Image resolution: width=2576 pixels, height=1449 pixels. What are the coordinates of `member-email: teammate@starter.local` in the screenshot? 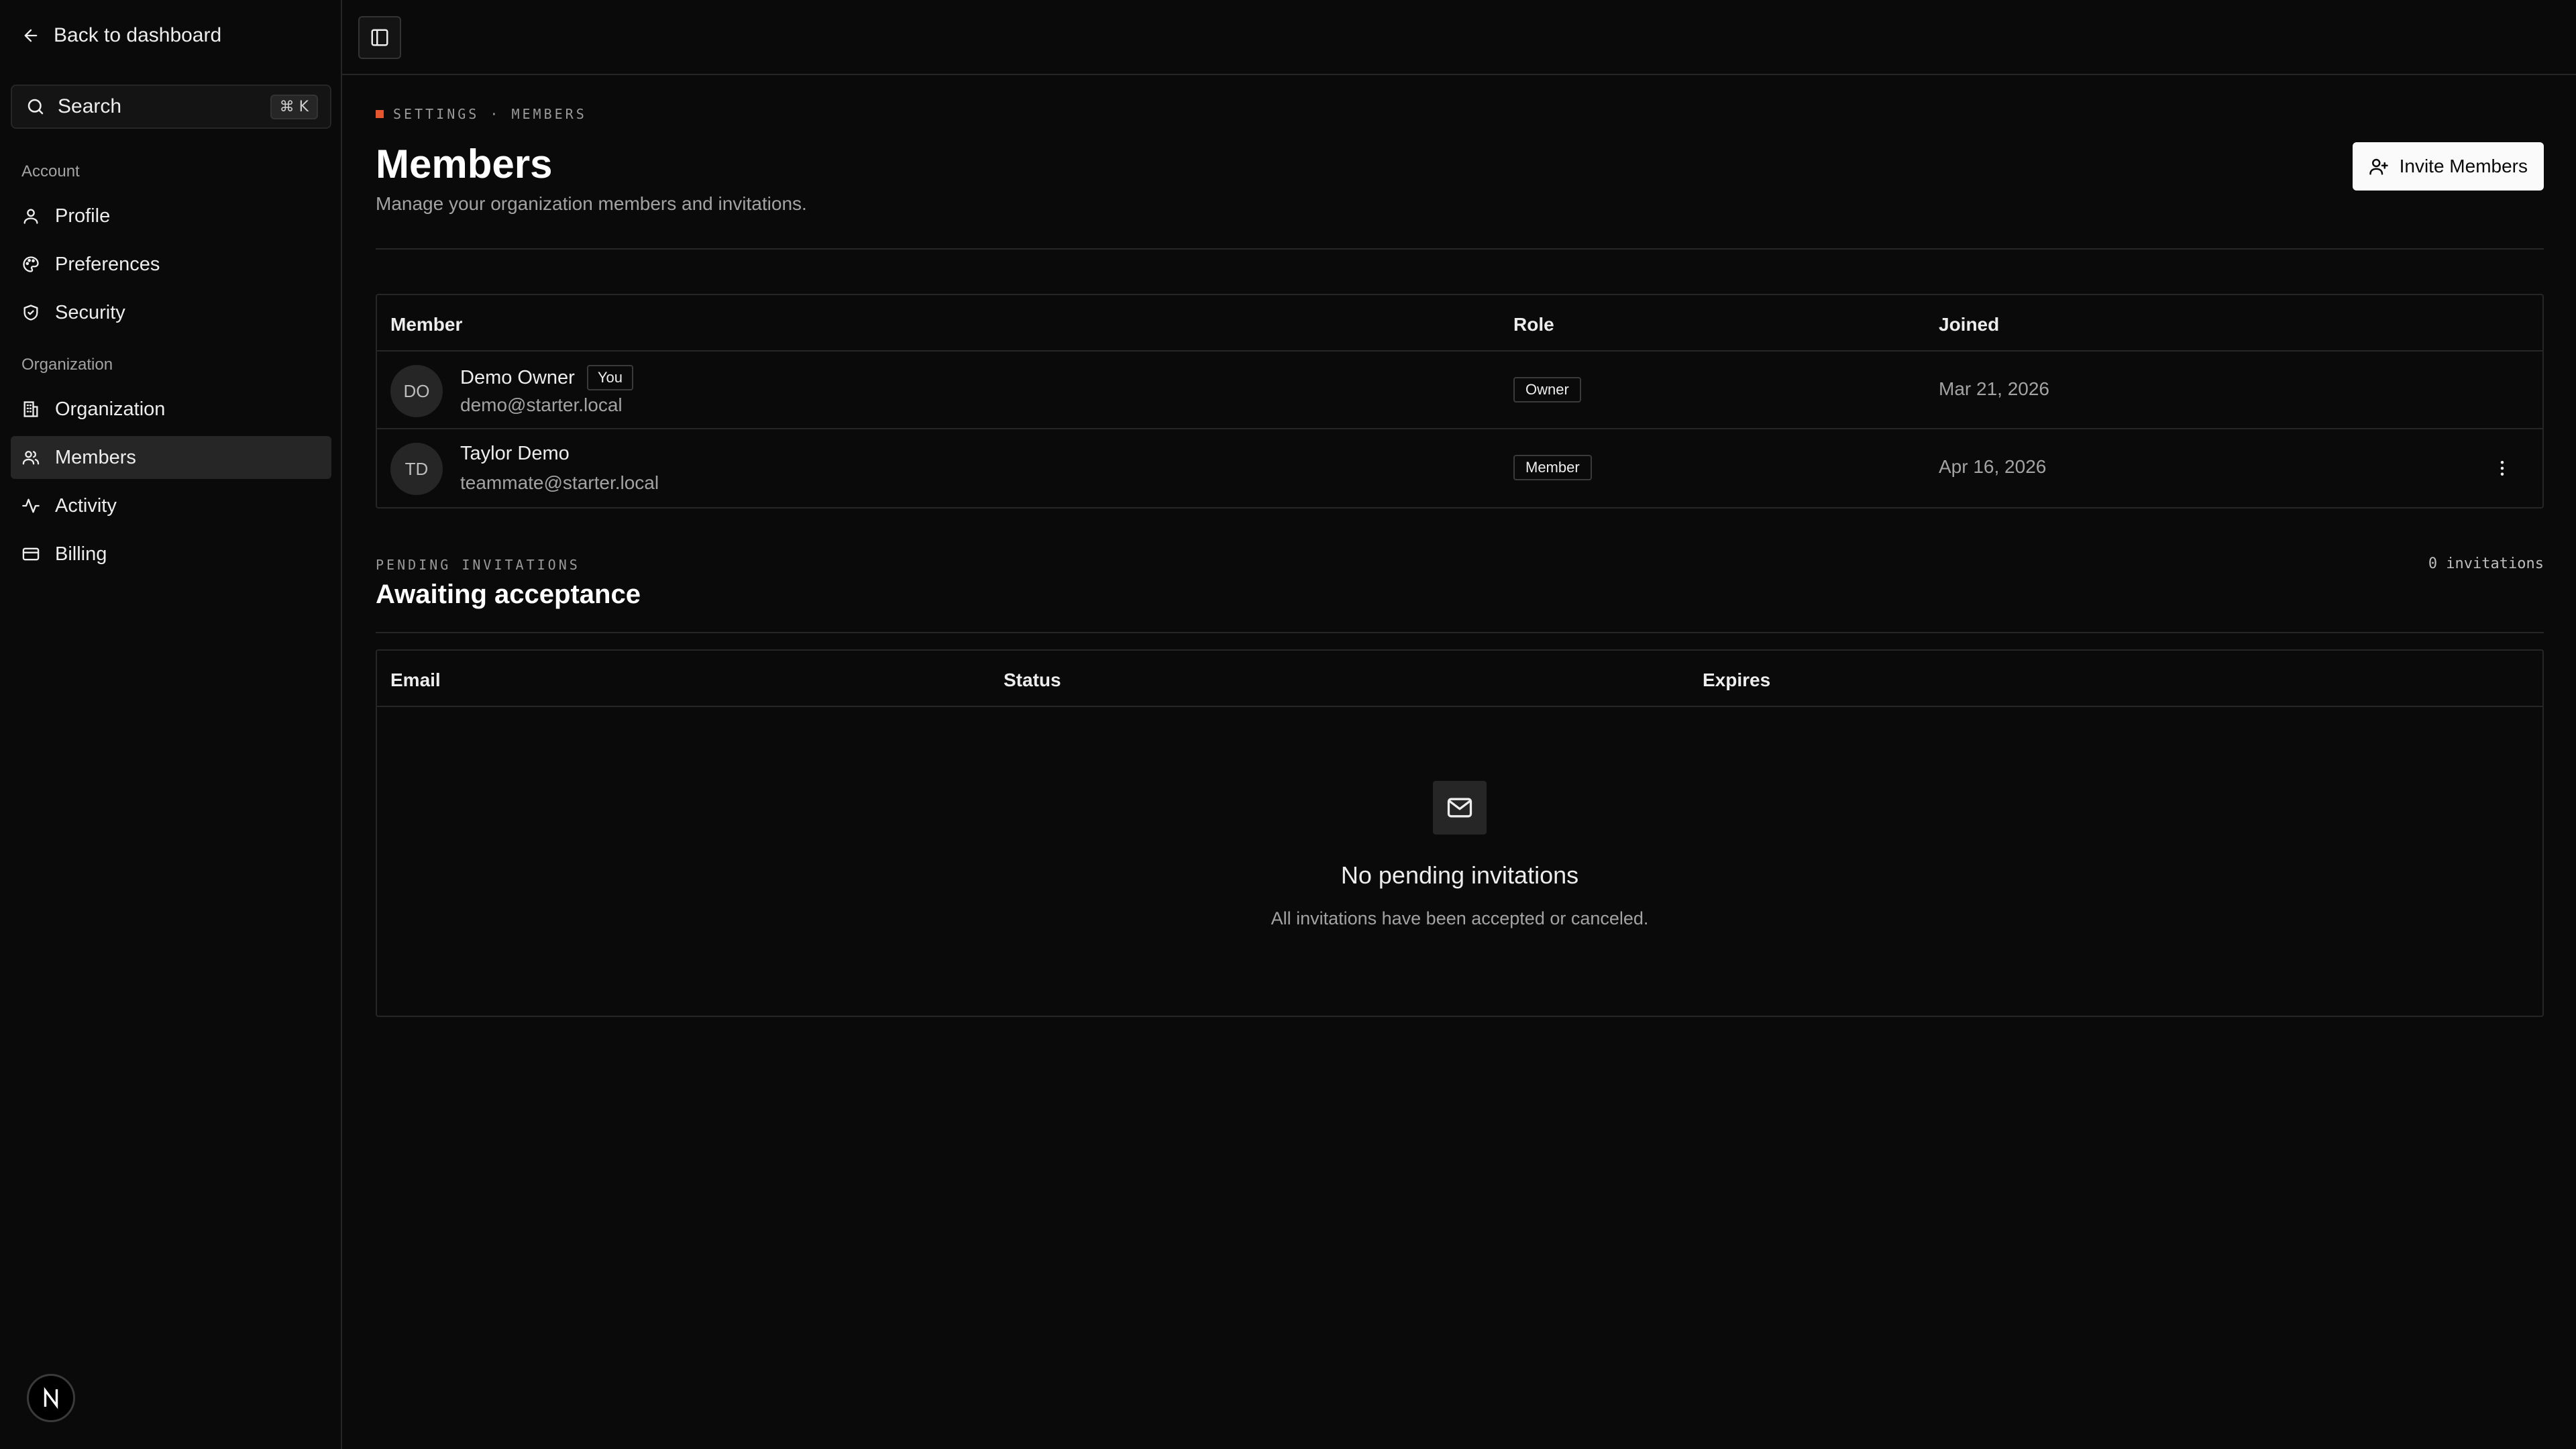 It's located at (559, 482).